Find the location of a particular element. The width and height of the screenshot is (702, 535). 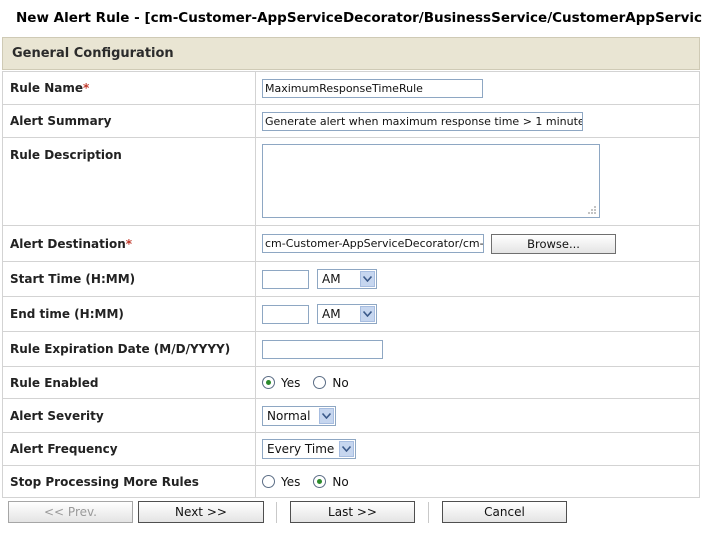

expiration-date-input is located at coordinates (322, 349).